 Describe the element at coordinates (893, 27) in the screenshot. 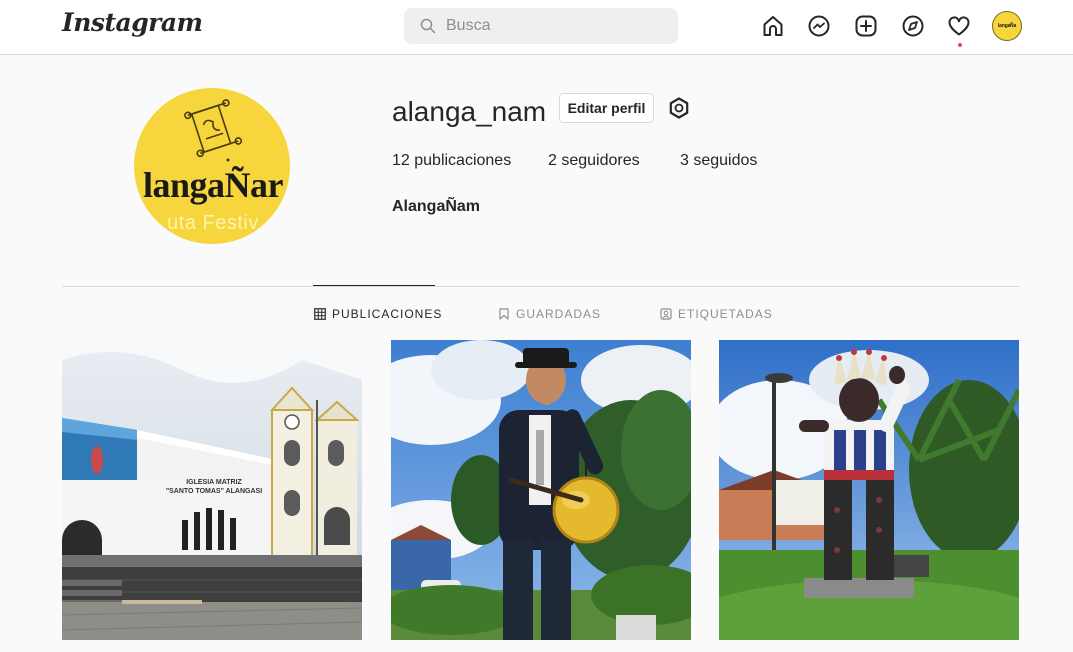

I see `nav-icons` at that location.